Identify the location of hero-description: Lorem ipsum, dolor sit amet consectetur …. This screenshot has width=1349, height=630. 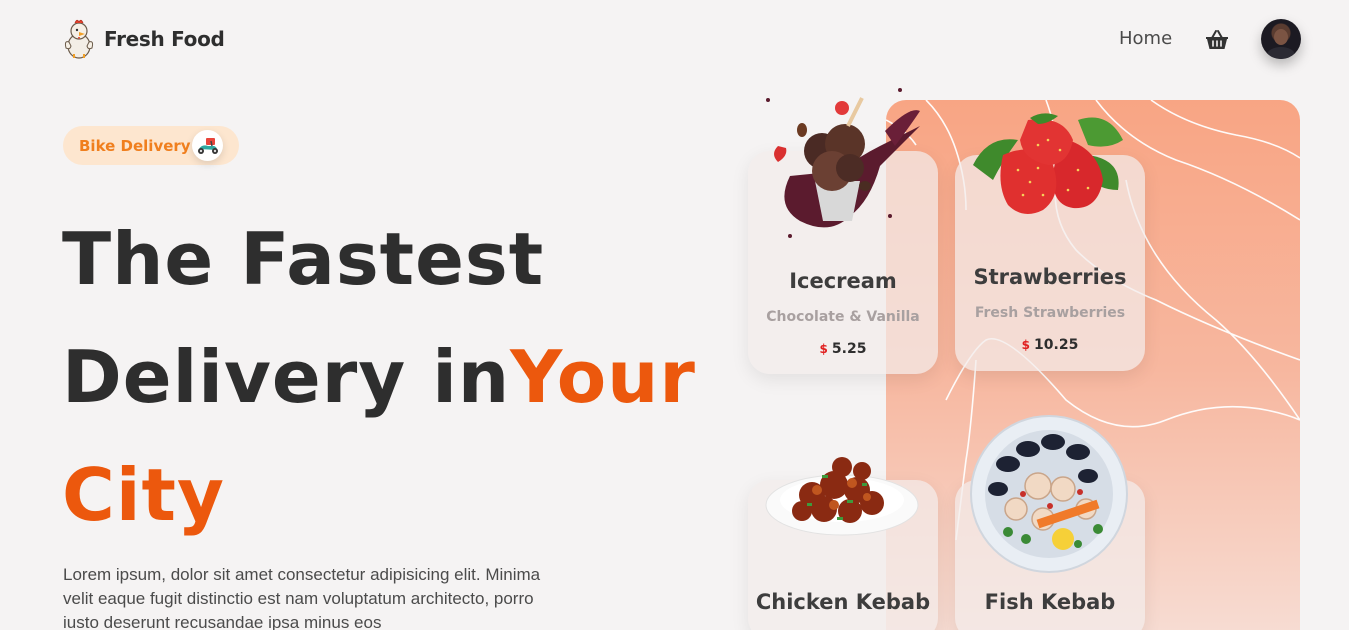
(302, 597).